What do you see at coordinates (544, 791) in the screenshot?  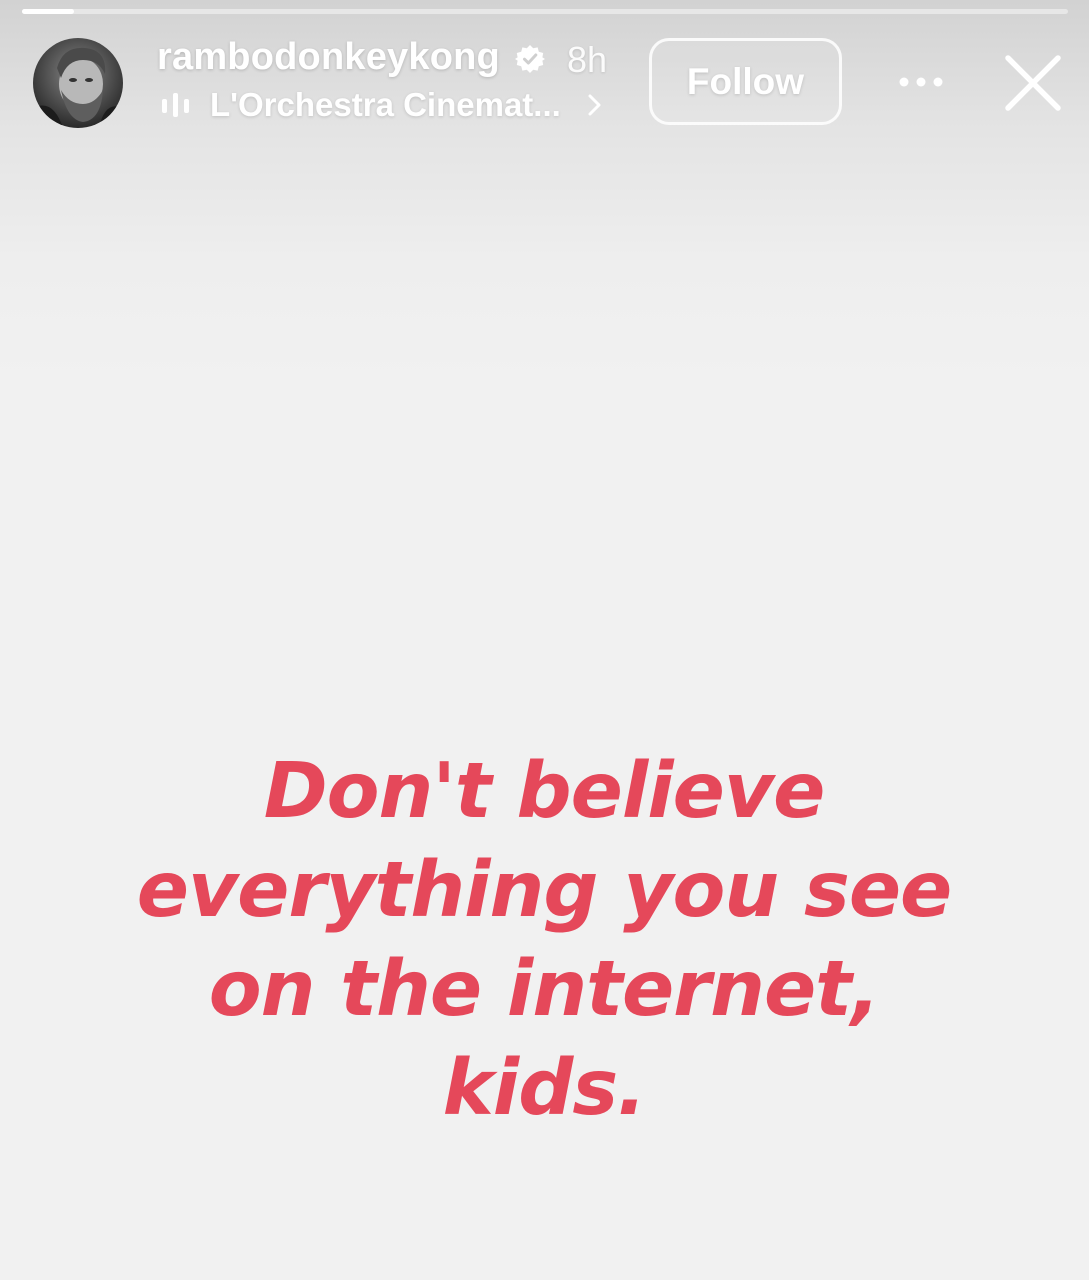 I see `story-caption-line: Don't believe` at bounding box center [544, 791].